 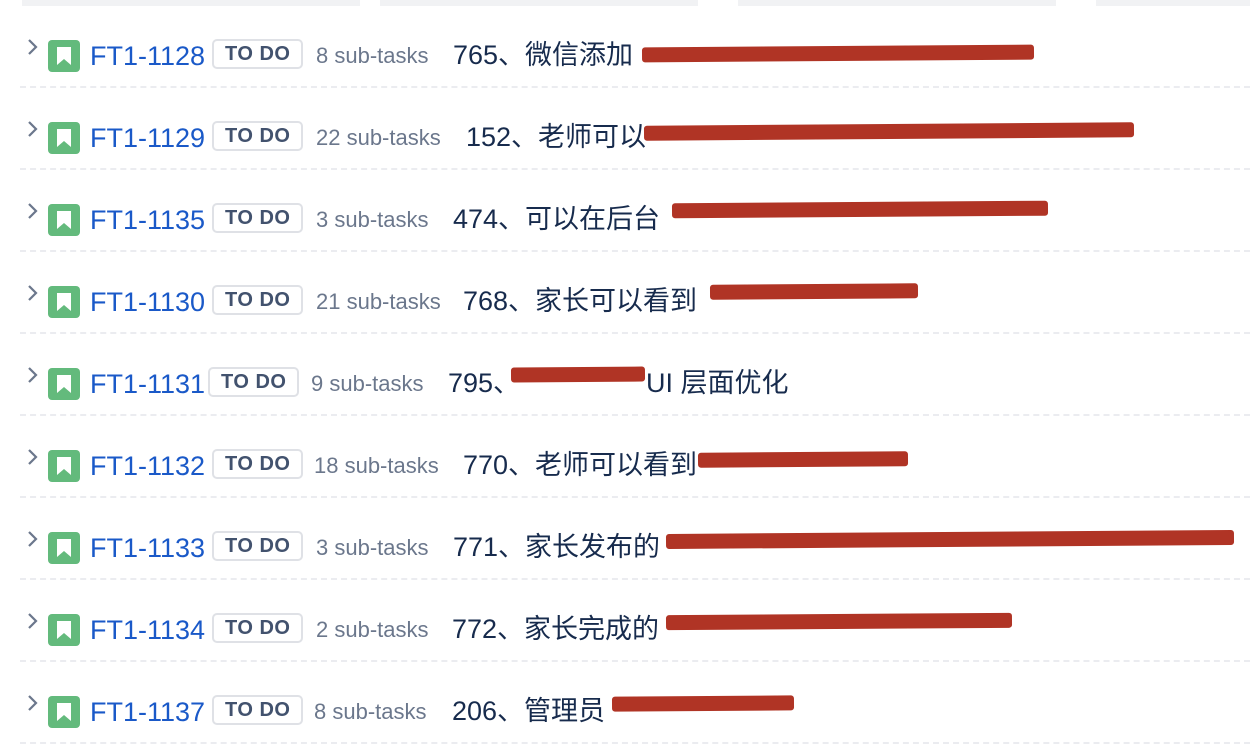 What do you see at coordinates (372, 629) in the screenshot?
I see `subtask-count: 2 sub-tasks` at bounding box center [372, 629].